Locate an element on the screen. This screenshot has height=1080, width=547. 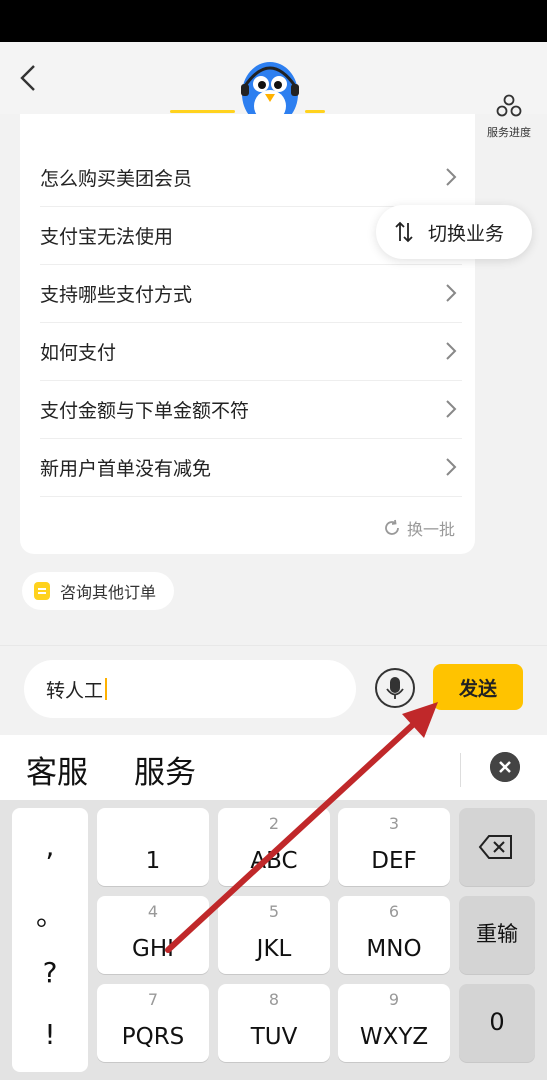
refresh-icon is located at coordinates (392, 527).